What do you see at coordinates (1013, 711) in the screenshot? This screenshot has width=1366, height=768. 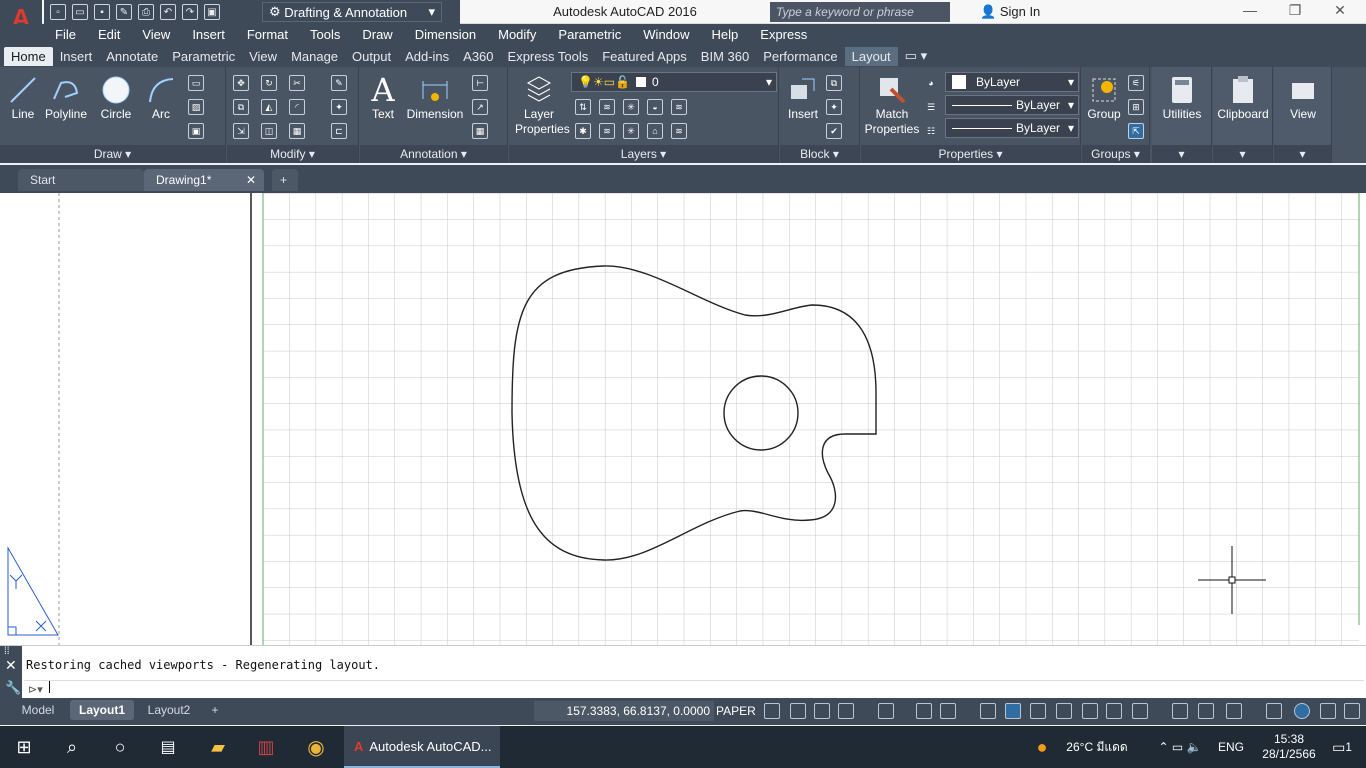 I see `transparency-icon` at bounding box center [1013, 711].